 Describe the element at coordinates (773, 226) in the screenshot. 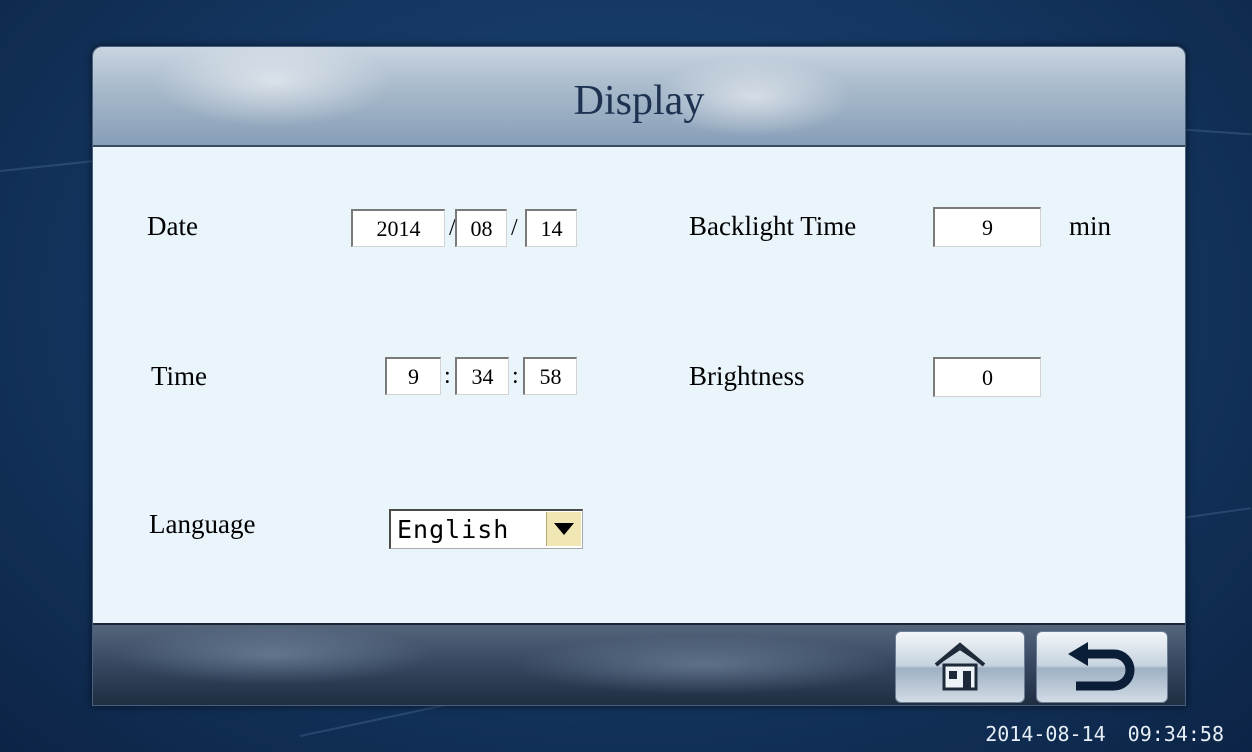

I see `backlight-time-label: Backlight Time` at that location.